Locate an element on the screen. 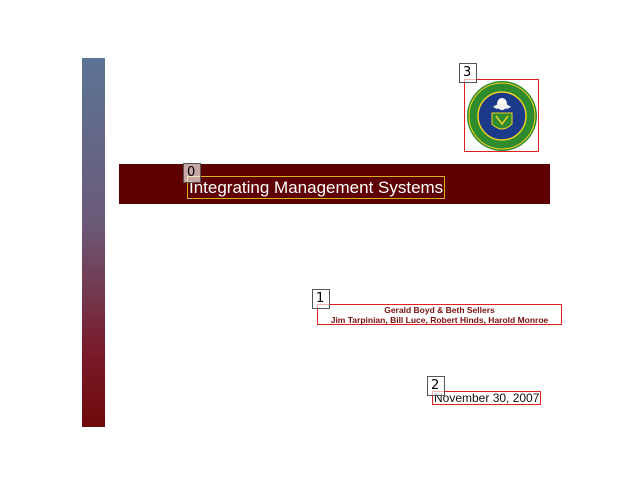  element-marker-1: 1 is located at coordinates (321, 299).